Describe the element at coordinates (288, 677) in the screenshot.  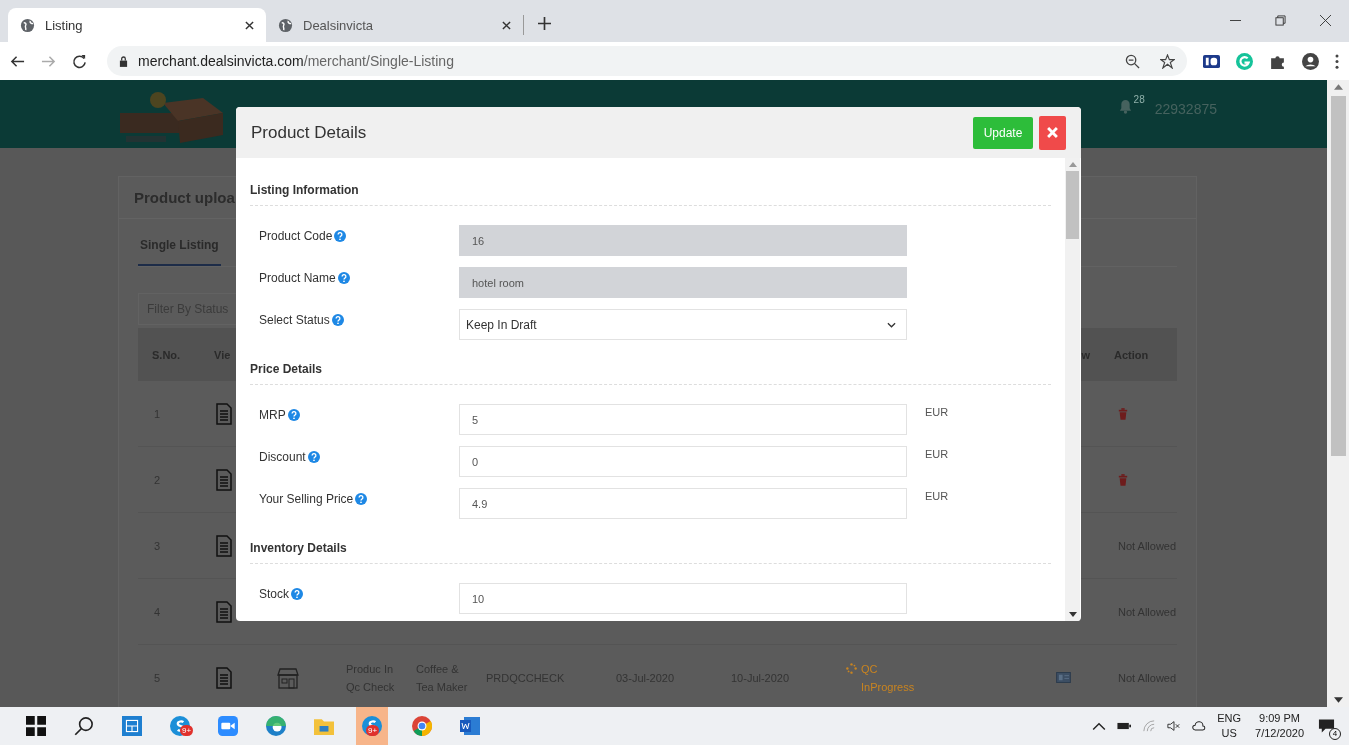
I see `store-icon` at that location.